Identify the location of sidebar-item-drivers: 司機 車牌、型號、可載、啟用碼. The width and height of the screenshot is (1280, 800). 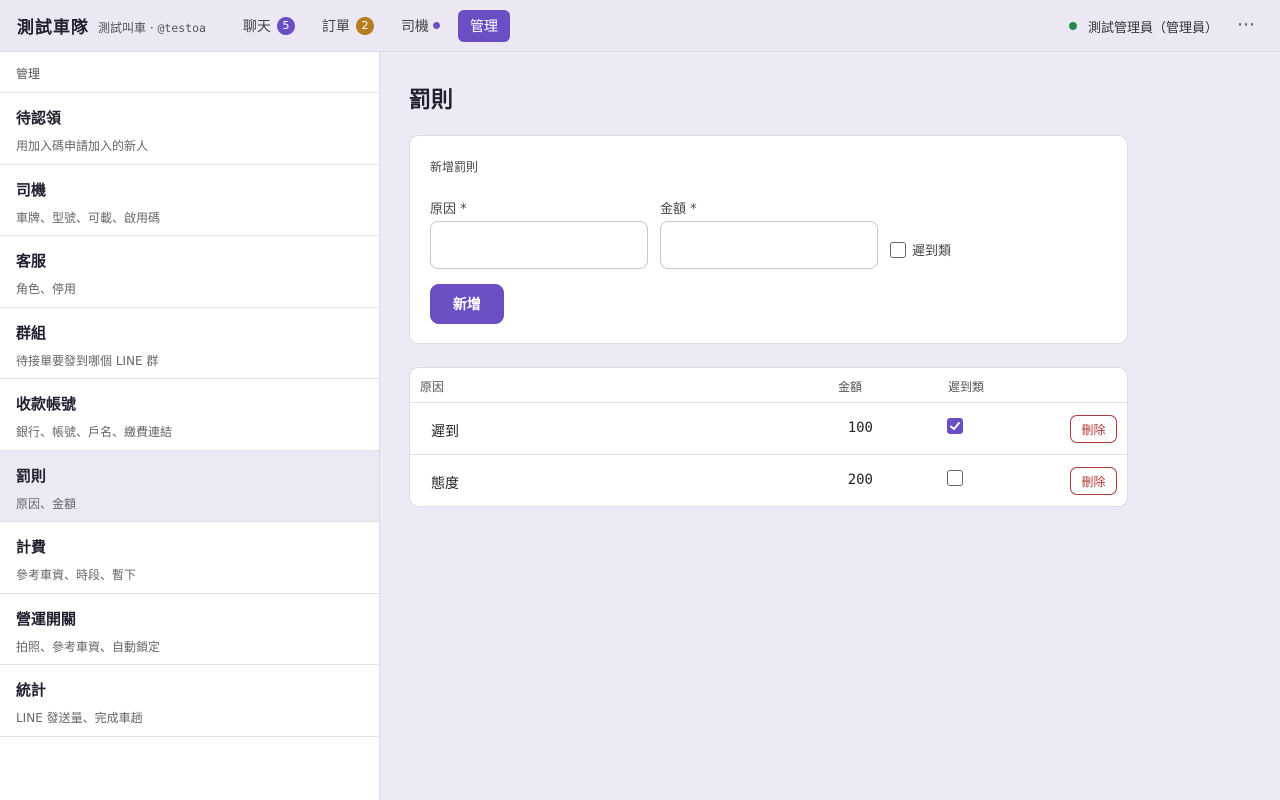
(189, 200).